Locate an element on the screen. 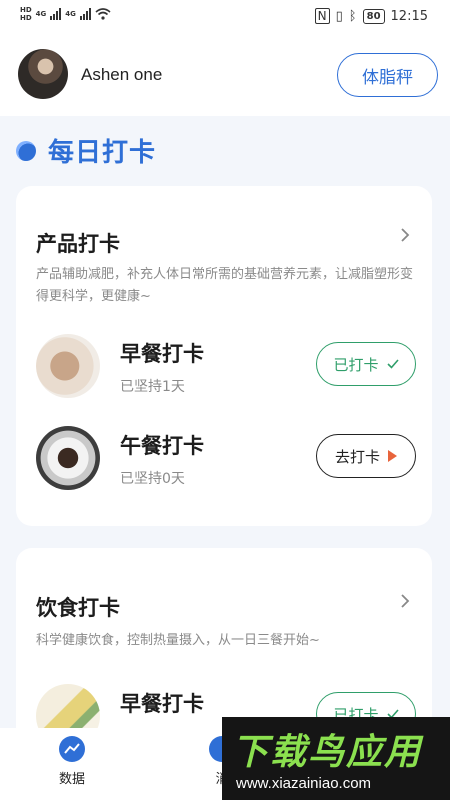  checked-in-button: 已打卡 is located at coordinates (366, 364).